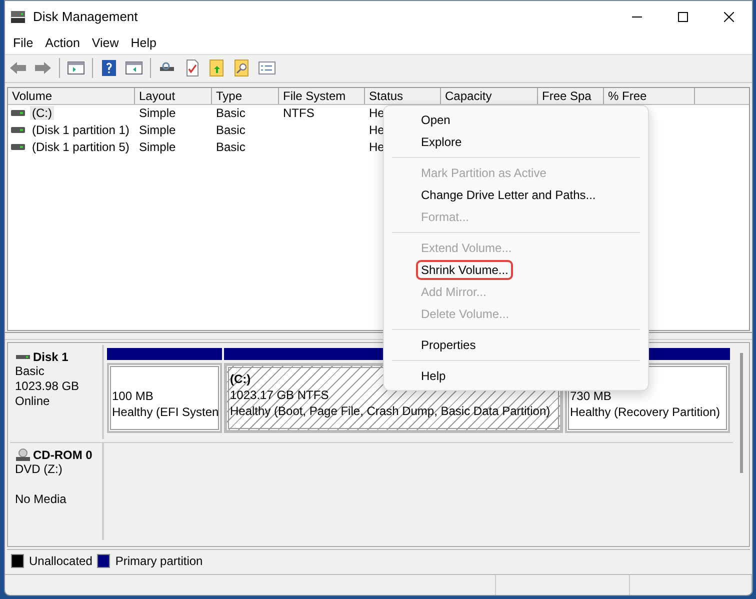 The height and width of the screenshot is (599, 756). I want to click on partition-status: Healthy (EFI Systen, so click(165, 412).